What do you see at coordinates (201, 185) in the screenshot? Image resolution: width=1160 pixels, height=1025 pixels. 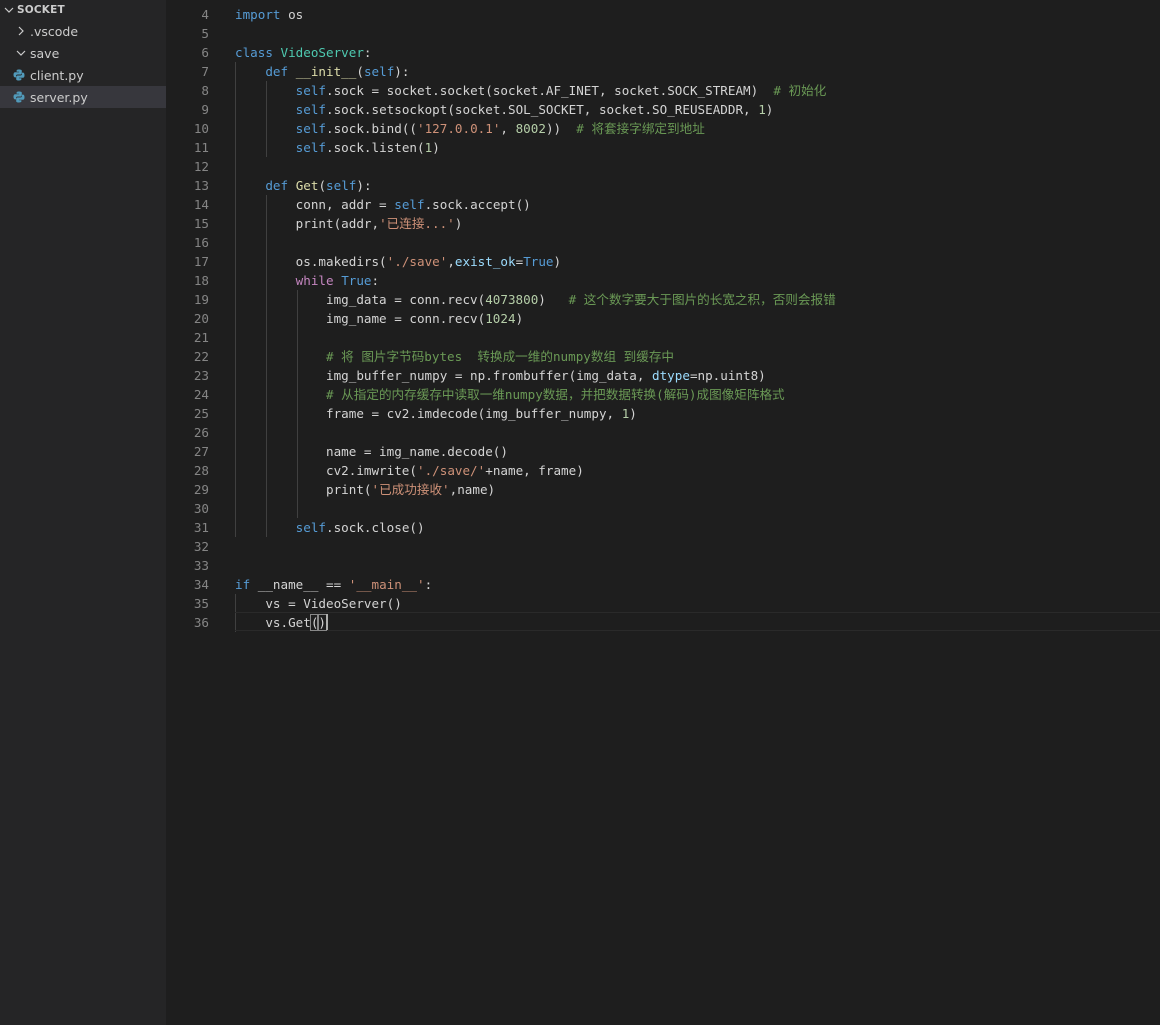 I see `line-number: 13` at bounding box center [201, 185].